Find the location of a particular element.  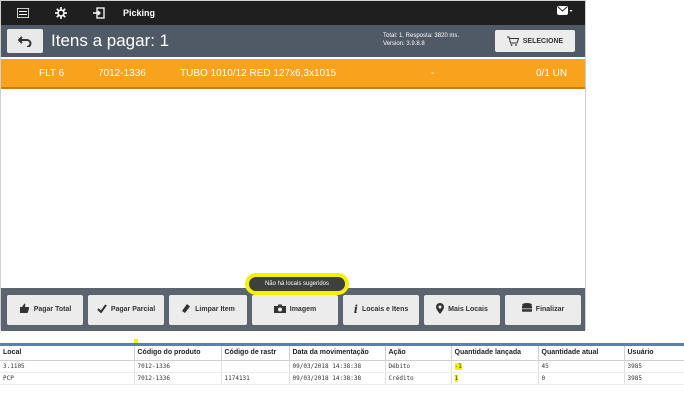

select-label: SELECIONE is located at coordinates (543, 41).